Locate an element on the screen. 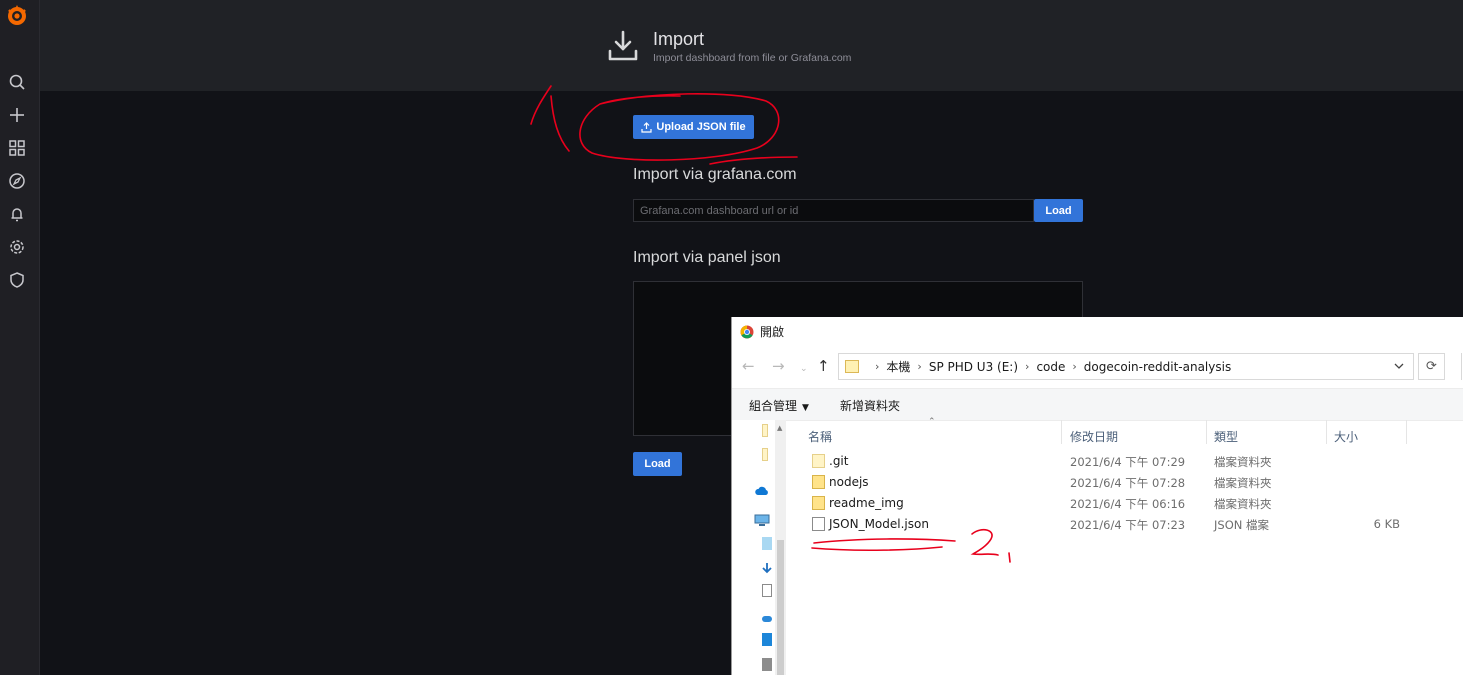 This screenshot has width=1463, height=675. dialog-title: 開啟 is located at coordinates (772, 332).